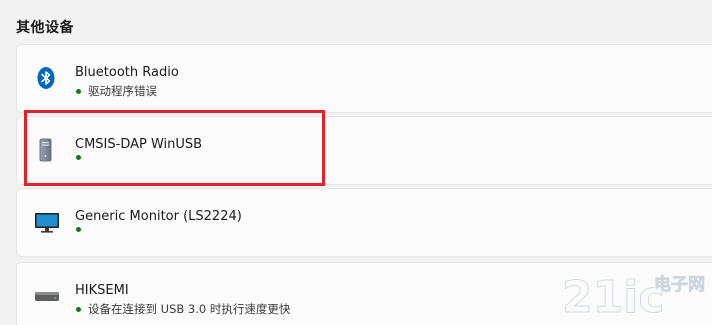  What do you see at coordinates (46, 296) in the screenshot?
I see `drive-icon` at bounding box center [46, 296].